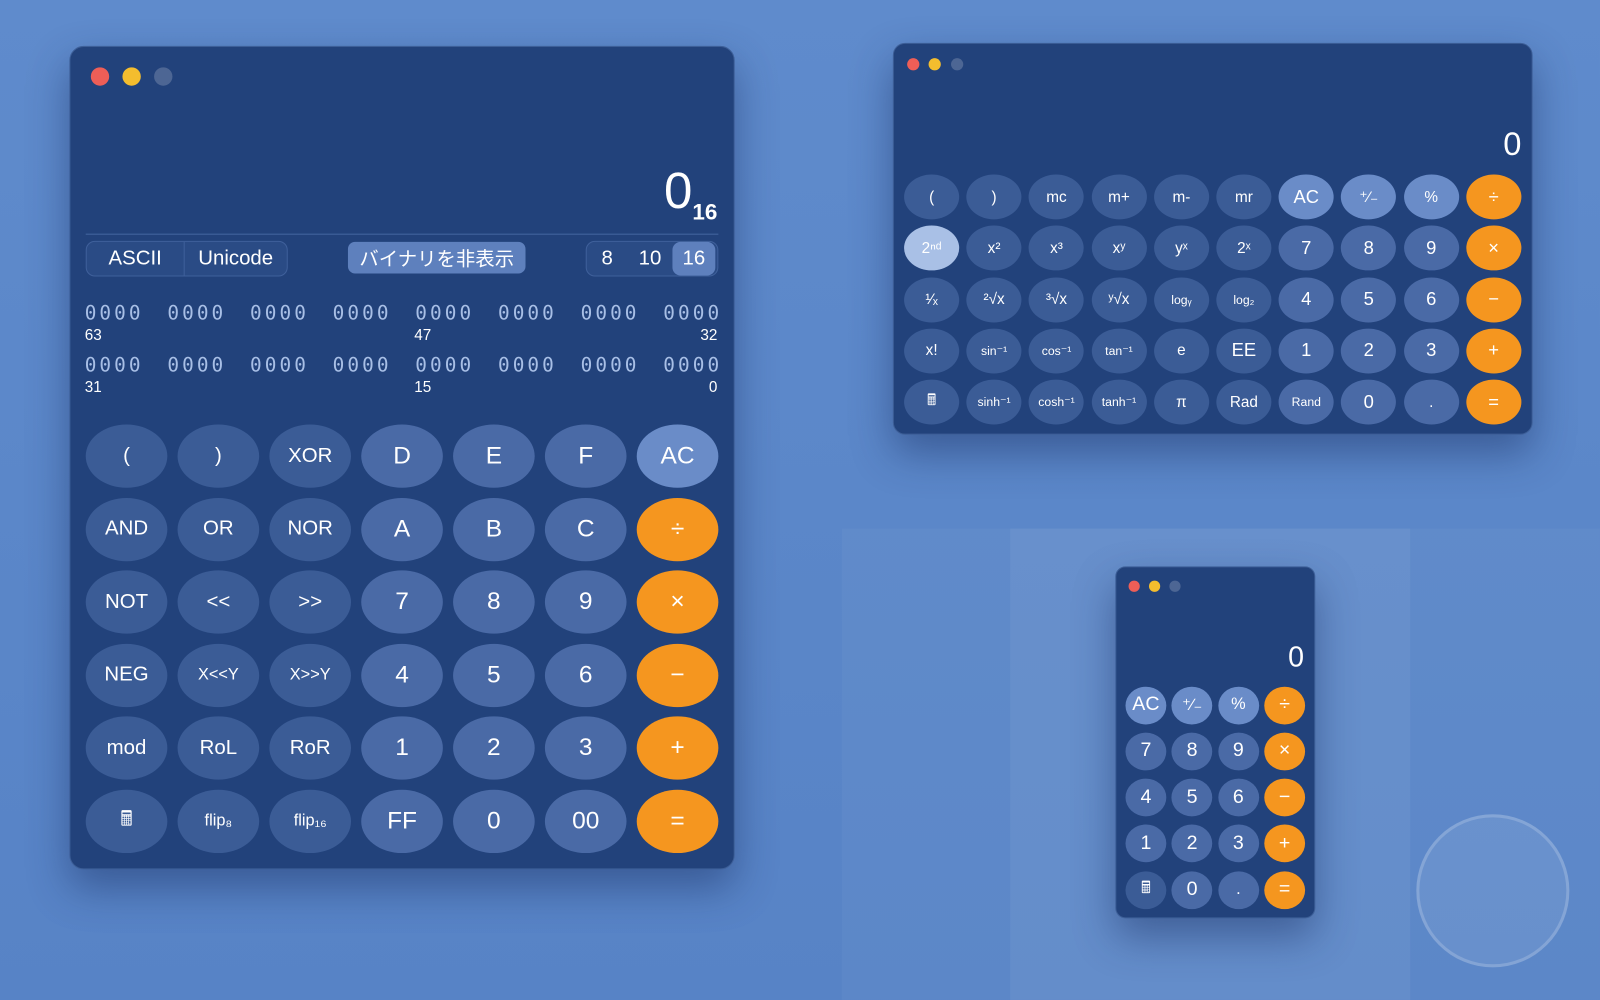 The height and width of the screenshot is (1000, 1600). Describe the element at coordinates (994, 300) in the screenshot. I see `x-button: ²√x` at that location.